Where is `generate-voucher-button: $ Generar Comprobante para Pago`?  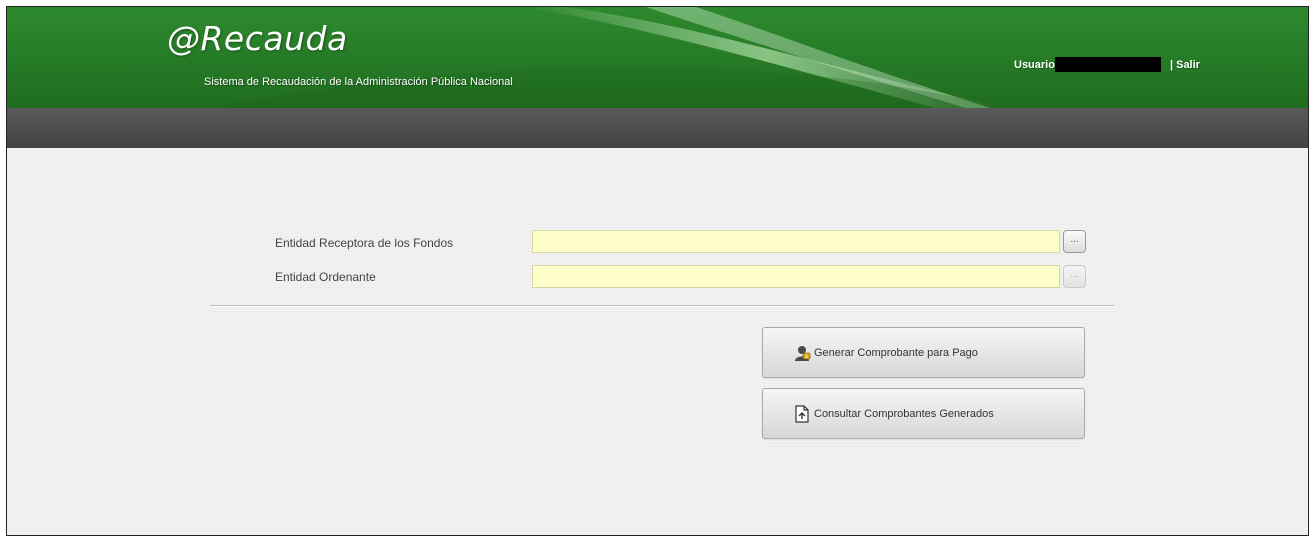 generate-voucher-button: $ Generar Comprobante para Pago is located at coordinates (923, 352).